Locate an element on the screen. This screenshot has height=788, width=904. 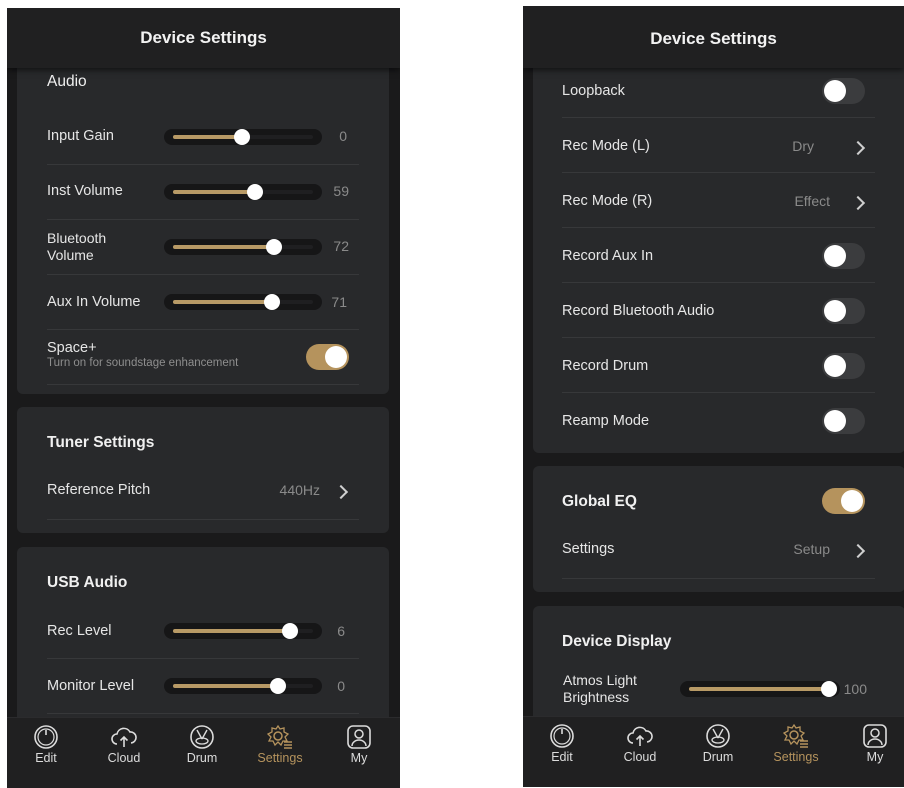
reamp-mode-label: Reamp Mode is located at coordinates (606, 421).